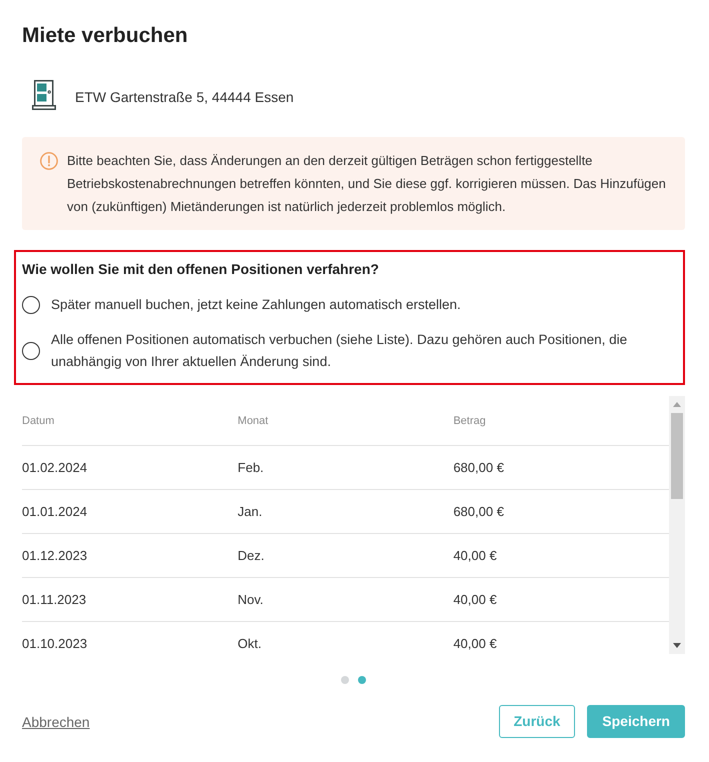 The width and height of the screenshot is (709, 762). Describe the element at coordinates (44, 95) in the screenshot. I see `door-icon` at that location.